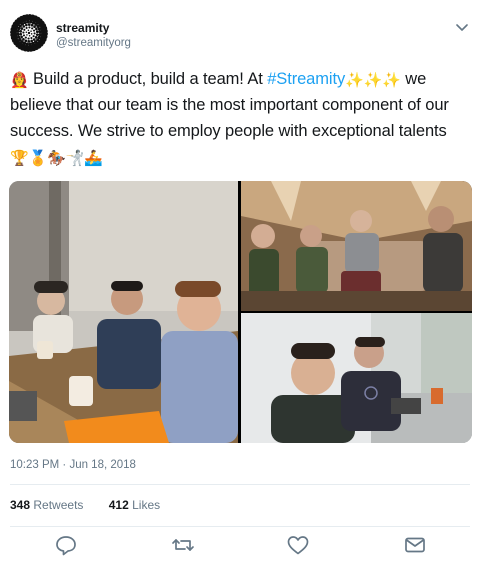 Image resolution: width=480 pixels, height=584 pixels. I want to click on timestamp: 10:23 PM · Jun 18, 2018, so click(73, 465).